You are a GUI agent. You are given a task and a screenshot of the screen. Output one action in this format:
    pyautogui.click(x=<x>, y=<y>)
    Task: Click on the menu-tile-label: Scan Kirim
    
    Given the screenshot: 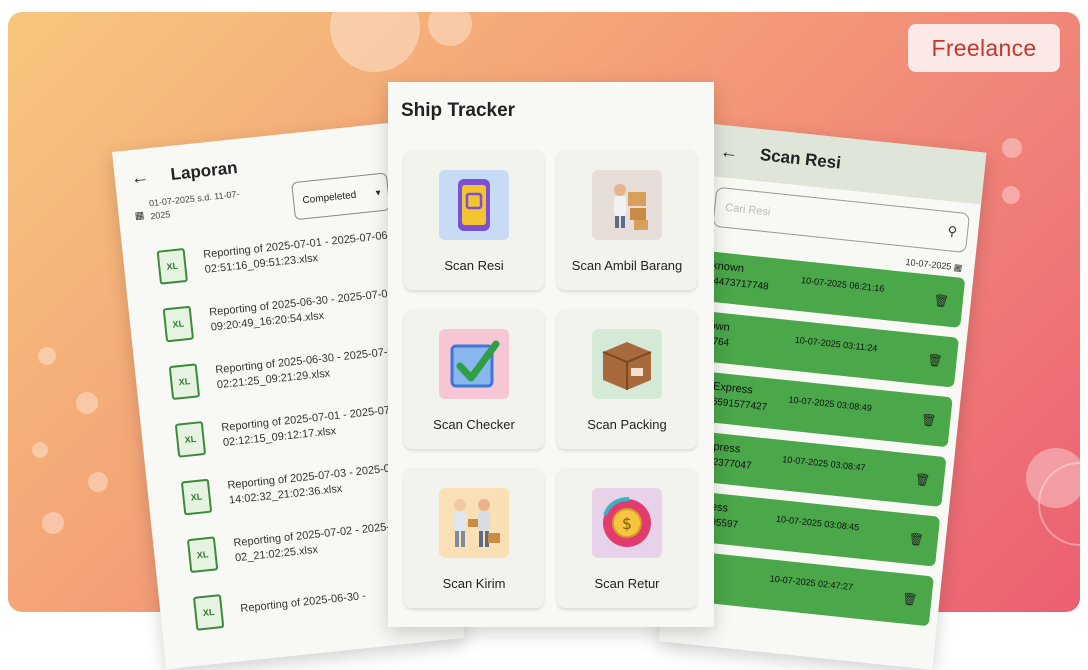 What is the action you would take?
    pyautogui.click(x=474, y=583)
    